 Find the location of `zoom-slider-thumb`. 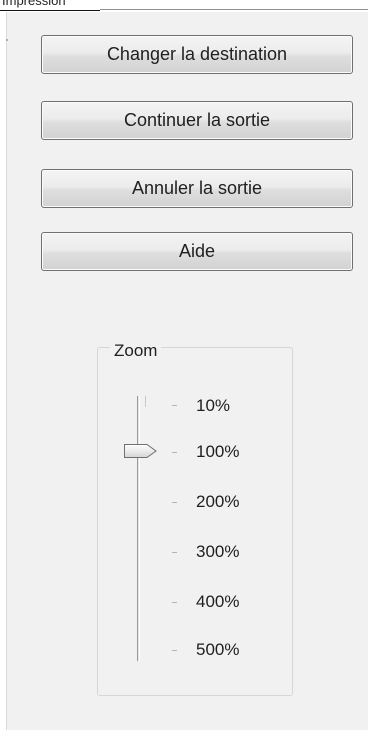

zoom-slider-thumb is located at coordinates (140, 451).